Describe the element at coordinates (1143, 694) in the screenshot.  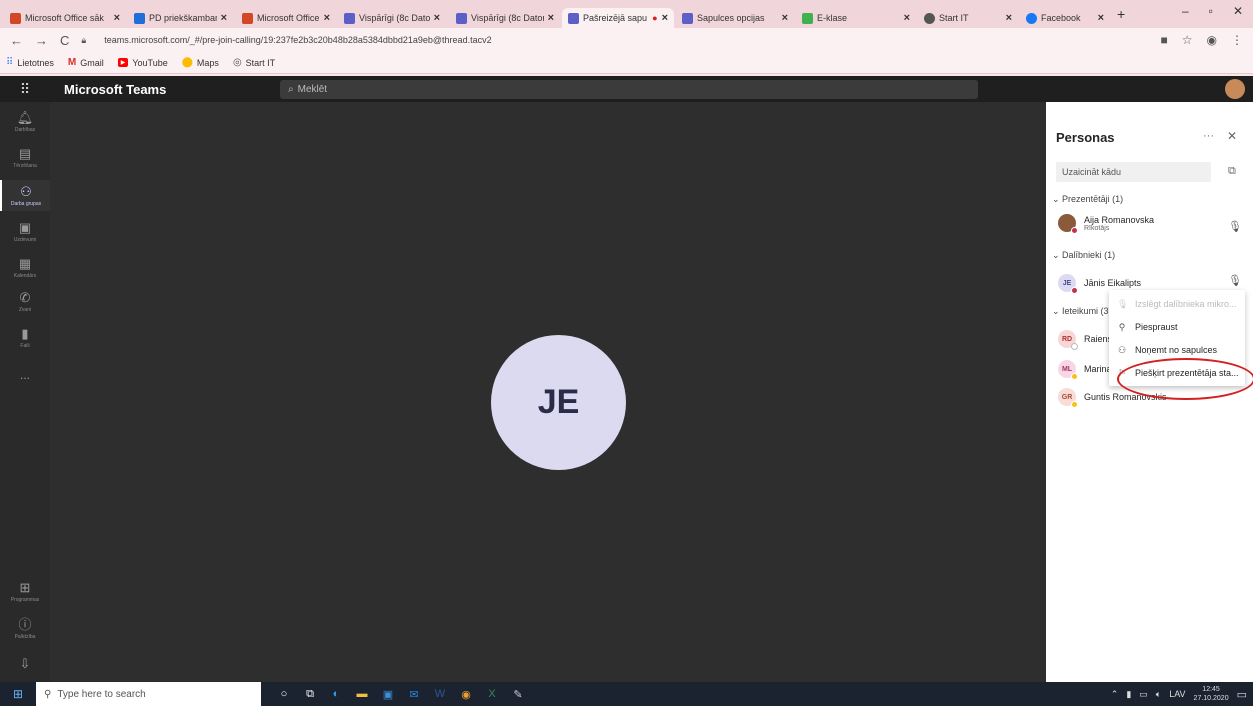
I see `display-icon: ▭` at that location.